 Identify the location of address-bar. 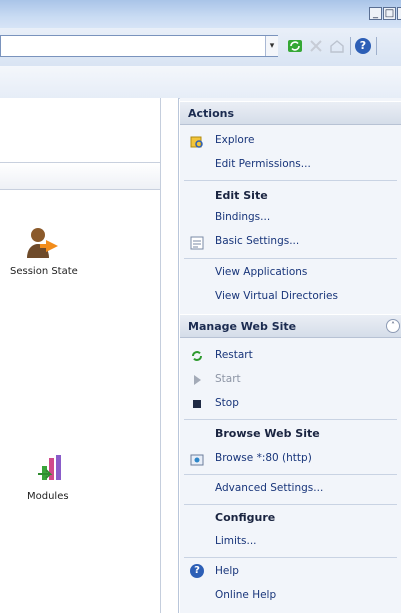
(139, 46).